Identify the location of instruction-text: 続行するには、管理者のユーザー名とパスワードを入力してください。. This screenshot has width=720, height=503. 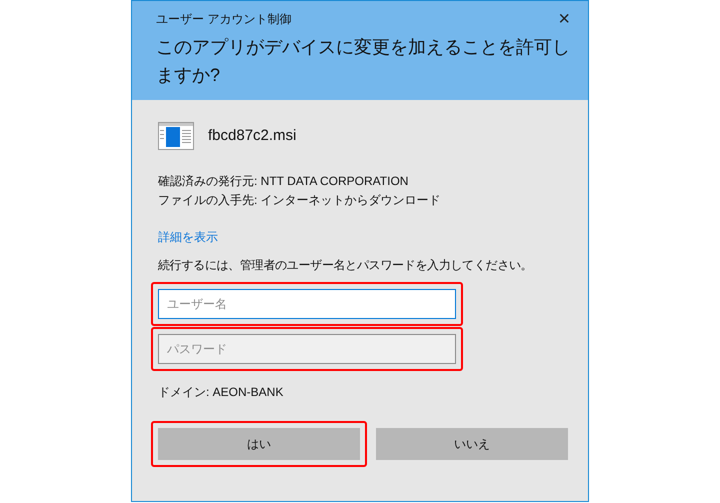
(346, 265).